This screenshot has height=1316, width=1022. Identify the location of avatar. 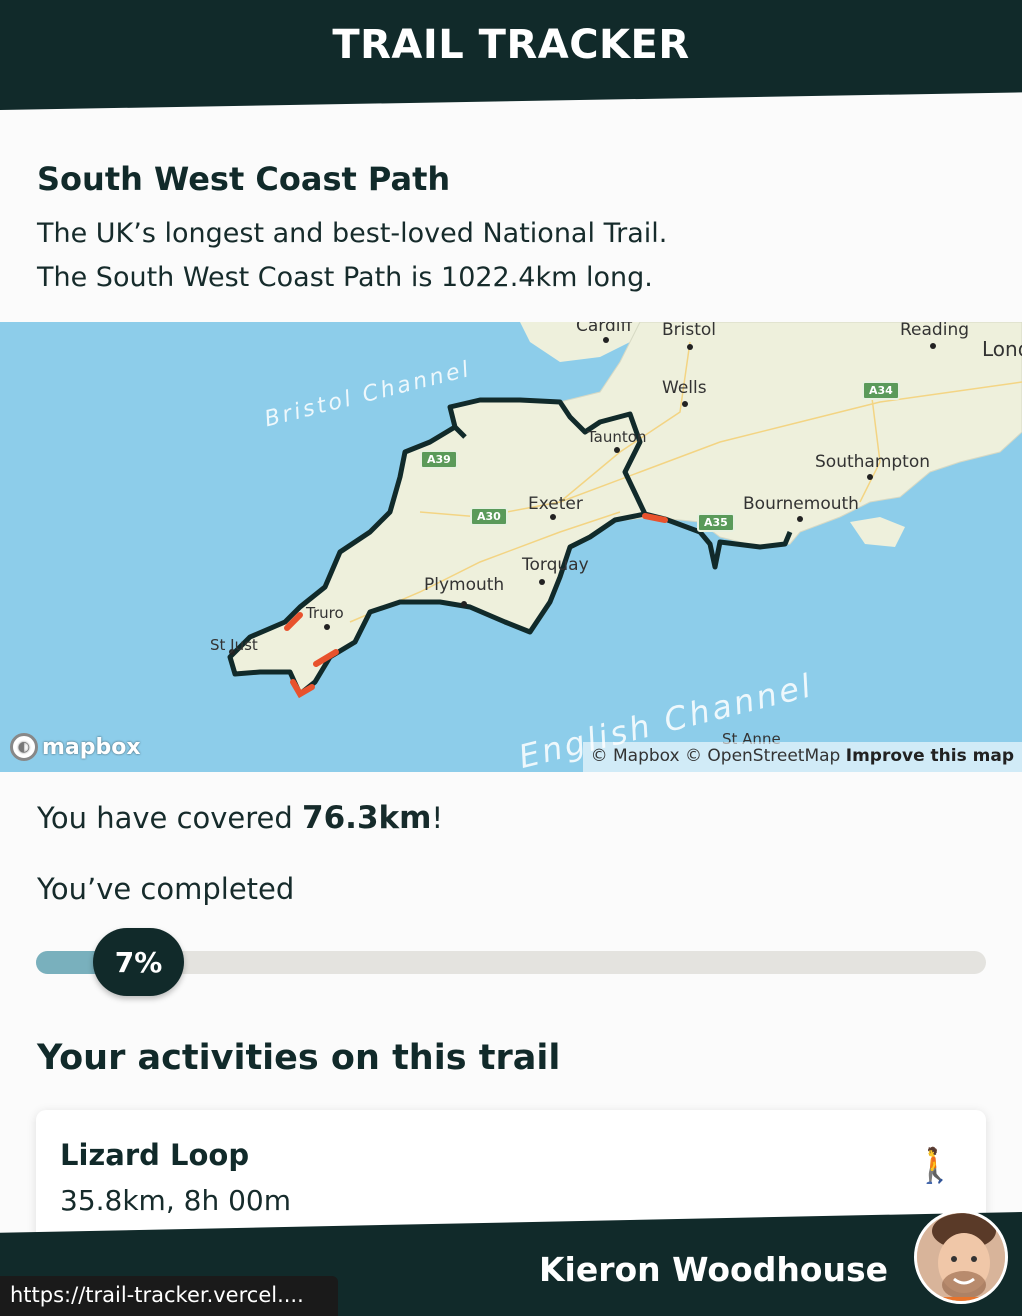
(961, 1257).